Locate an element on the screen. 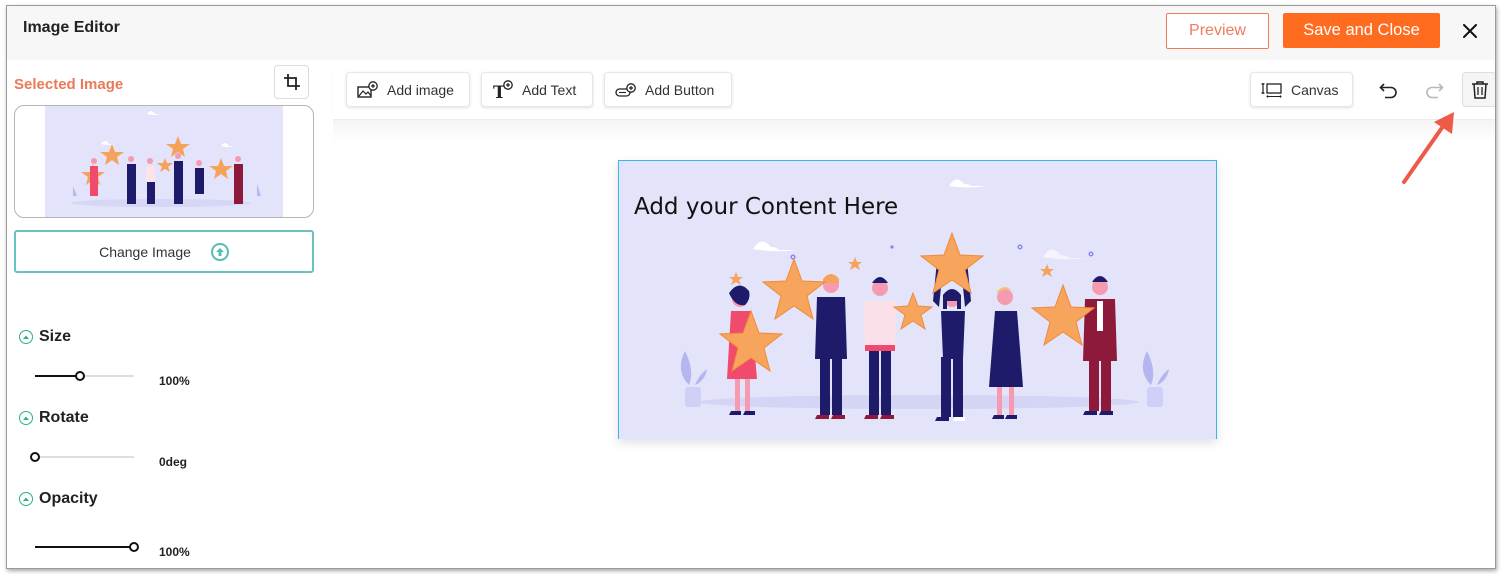 Image resolution: width=1502 pixels, height=574 pixels. change-image-button: Change Image is located at coordinates (164, 251).